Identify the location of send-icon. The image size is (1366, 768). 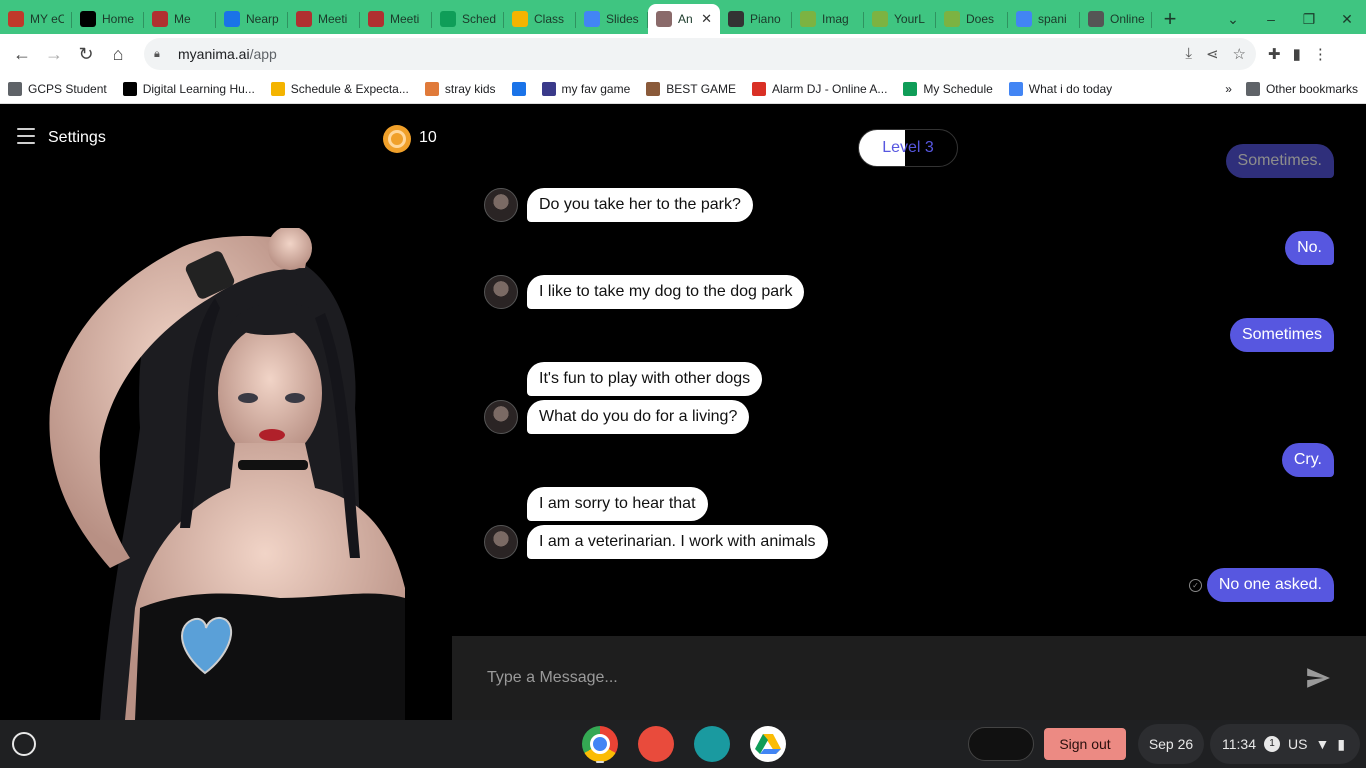
(1318, 678).